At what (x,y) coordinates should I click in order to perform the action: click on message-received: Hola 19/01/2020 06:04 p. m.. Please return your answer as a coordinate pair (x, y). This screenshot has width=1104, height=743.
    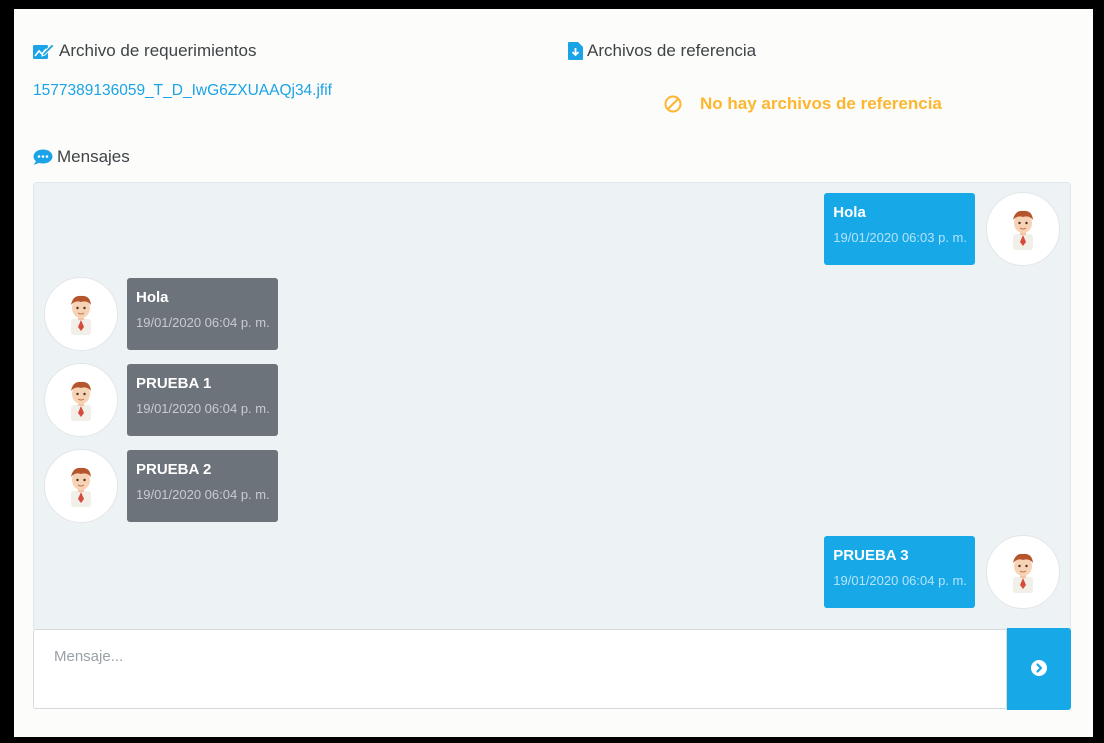
    Looking at the image, I should click on (161, 314).